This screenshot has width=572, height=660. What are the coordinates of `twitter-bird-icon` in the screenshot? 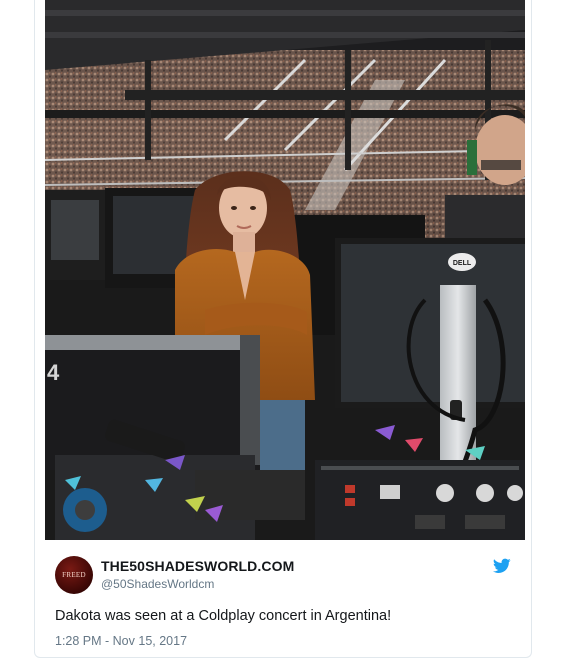 It's located at (502, 566).